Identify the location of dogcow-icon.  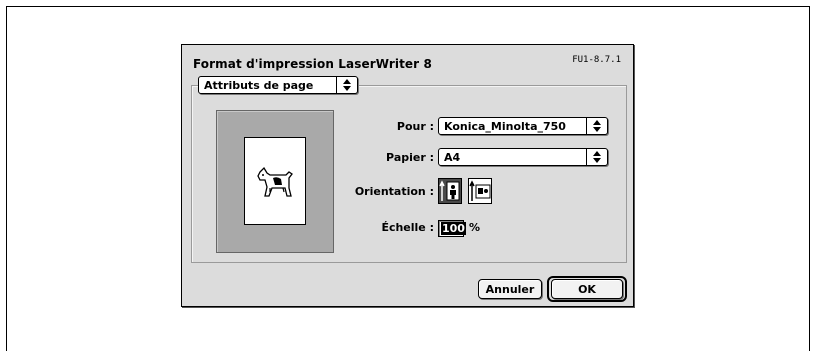
(275, 181).